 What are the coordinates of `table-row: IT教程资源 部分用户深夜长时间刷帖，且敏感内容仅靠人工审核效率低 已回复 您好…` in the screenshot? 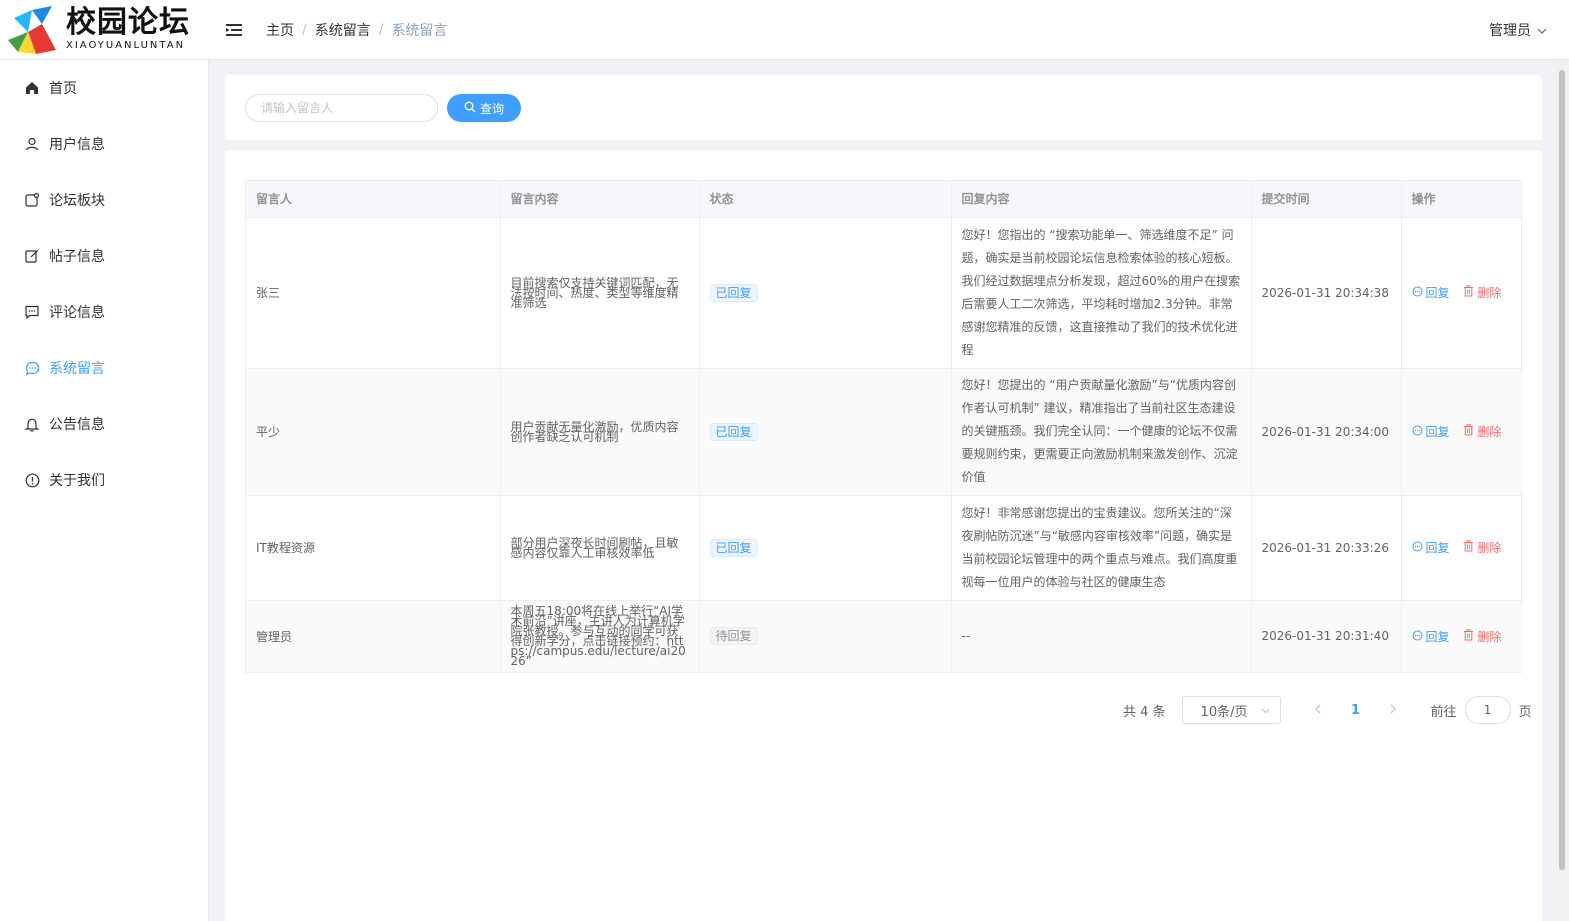 It's located at (884, 548).